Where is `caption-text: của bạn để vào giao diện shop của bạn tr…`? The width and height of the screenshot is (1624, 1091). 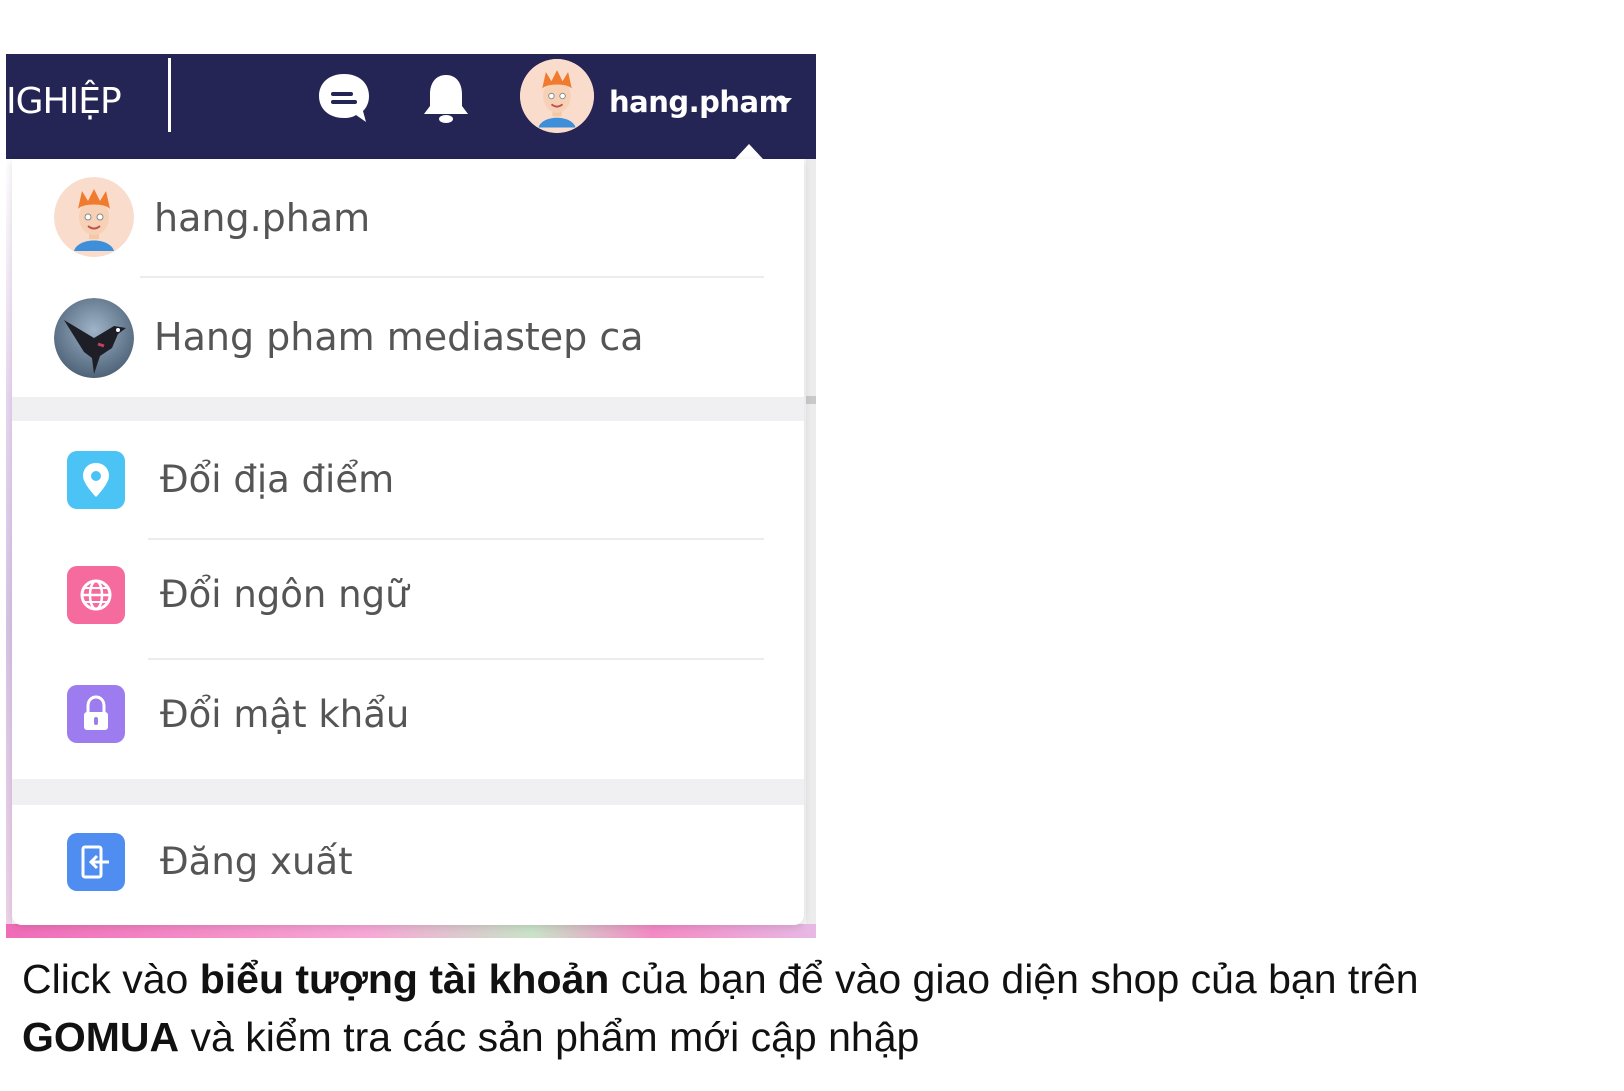
caption-text: của bạn để vào giao diện shop của bạn tr… is located at coordinates (1014, 979).